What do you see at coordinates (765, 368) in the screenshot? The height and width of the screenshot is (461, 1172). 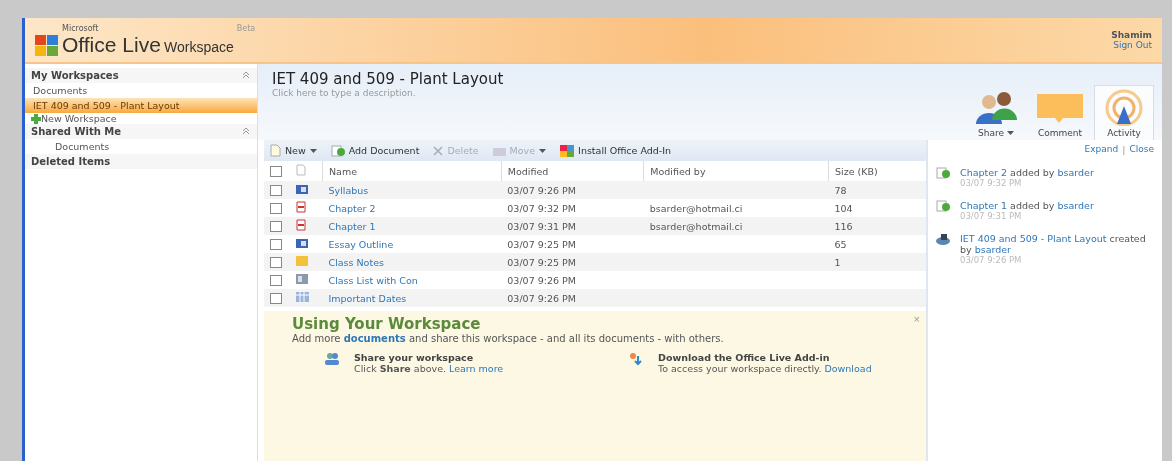 I see `card-text: To access your workspace directly. Download` at bounding box center [765, 368].